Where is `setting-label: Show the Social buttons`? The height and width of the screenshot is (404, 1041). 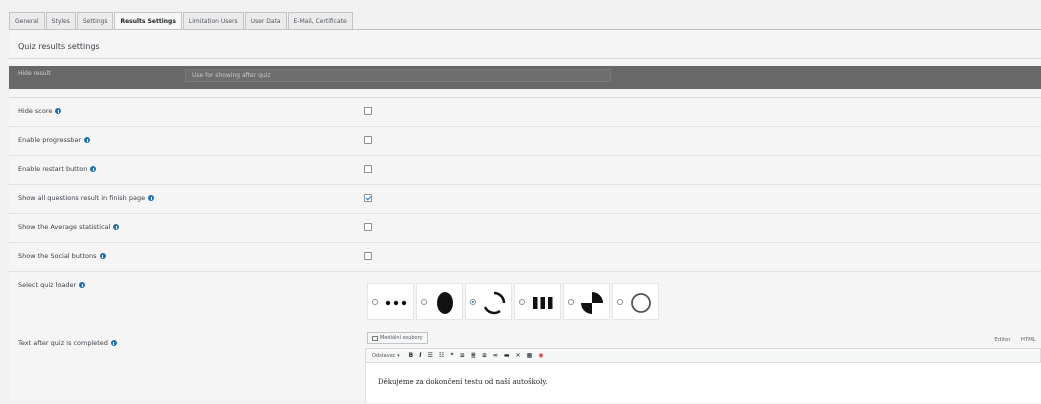
setting-label: Show the Social buttons is located at coordinates (62, 256).